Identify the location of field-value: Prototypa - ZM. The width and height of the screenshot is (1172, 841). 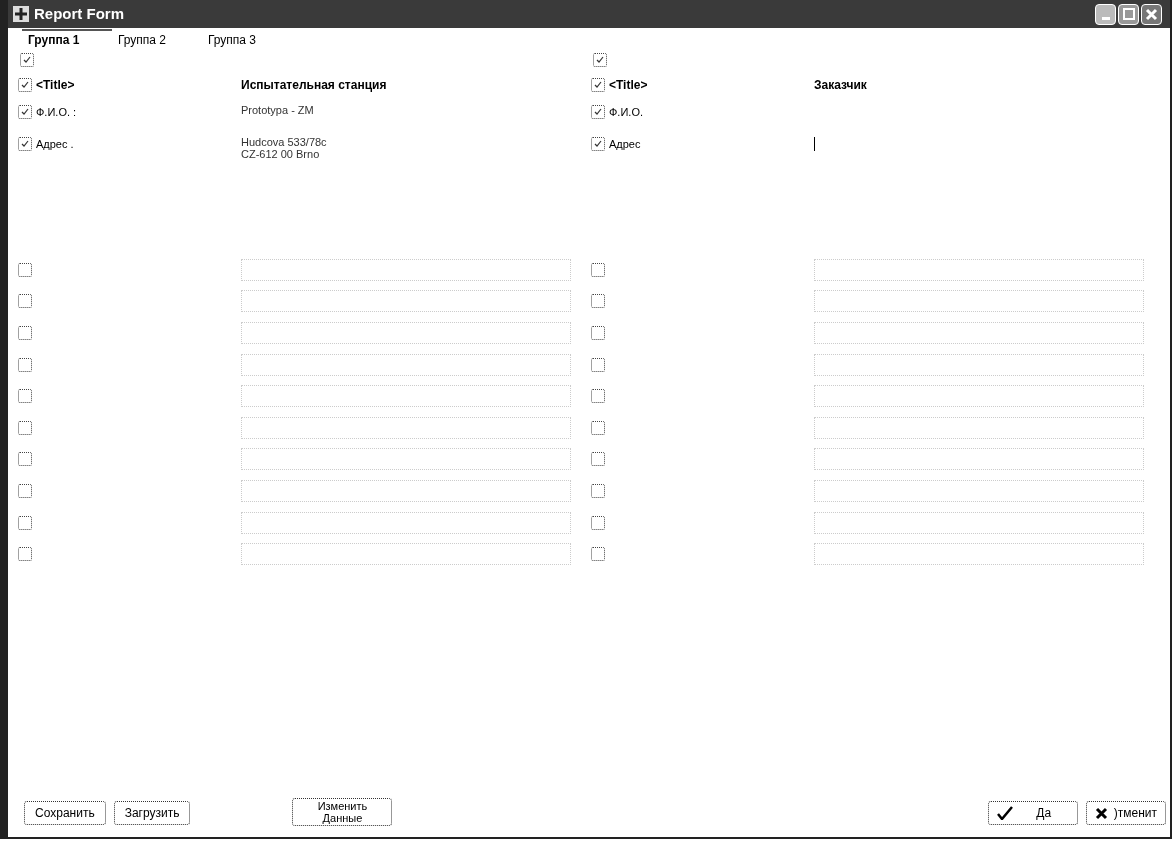
(277, 110).